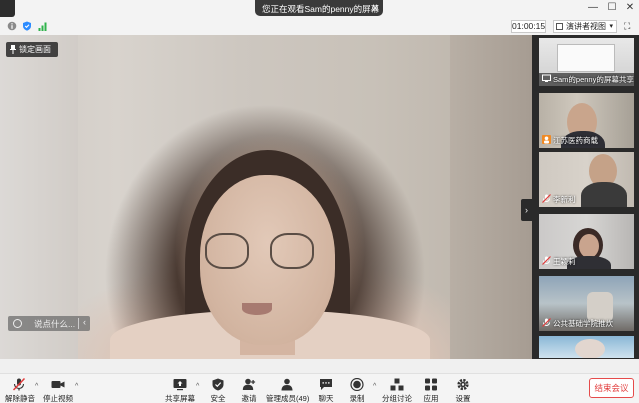  I want to click on gear-icon, so click(463, 384).